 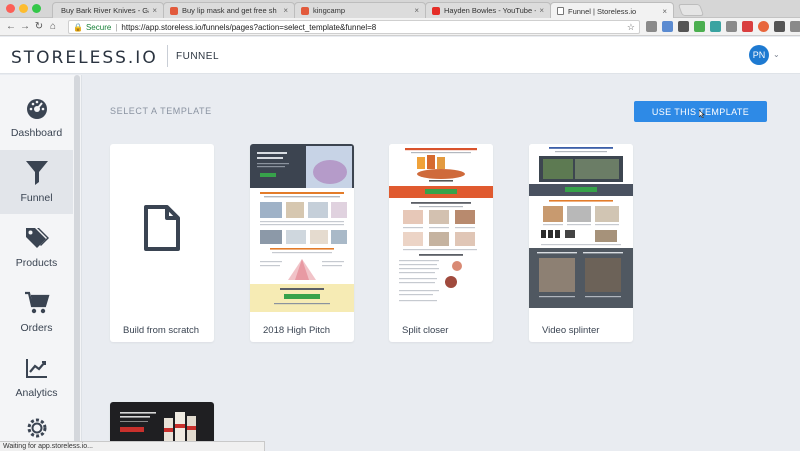 I want to click on tab-title: Buy lip mask and get free sh, so click(x=229, y=10).